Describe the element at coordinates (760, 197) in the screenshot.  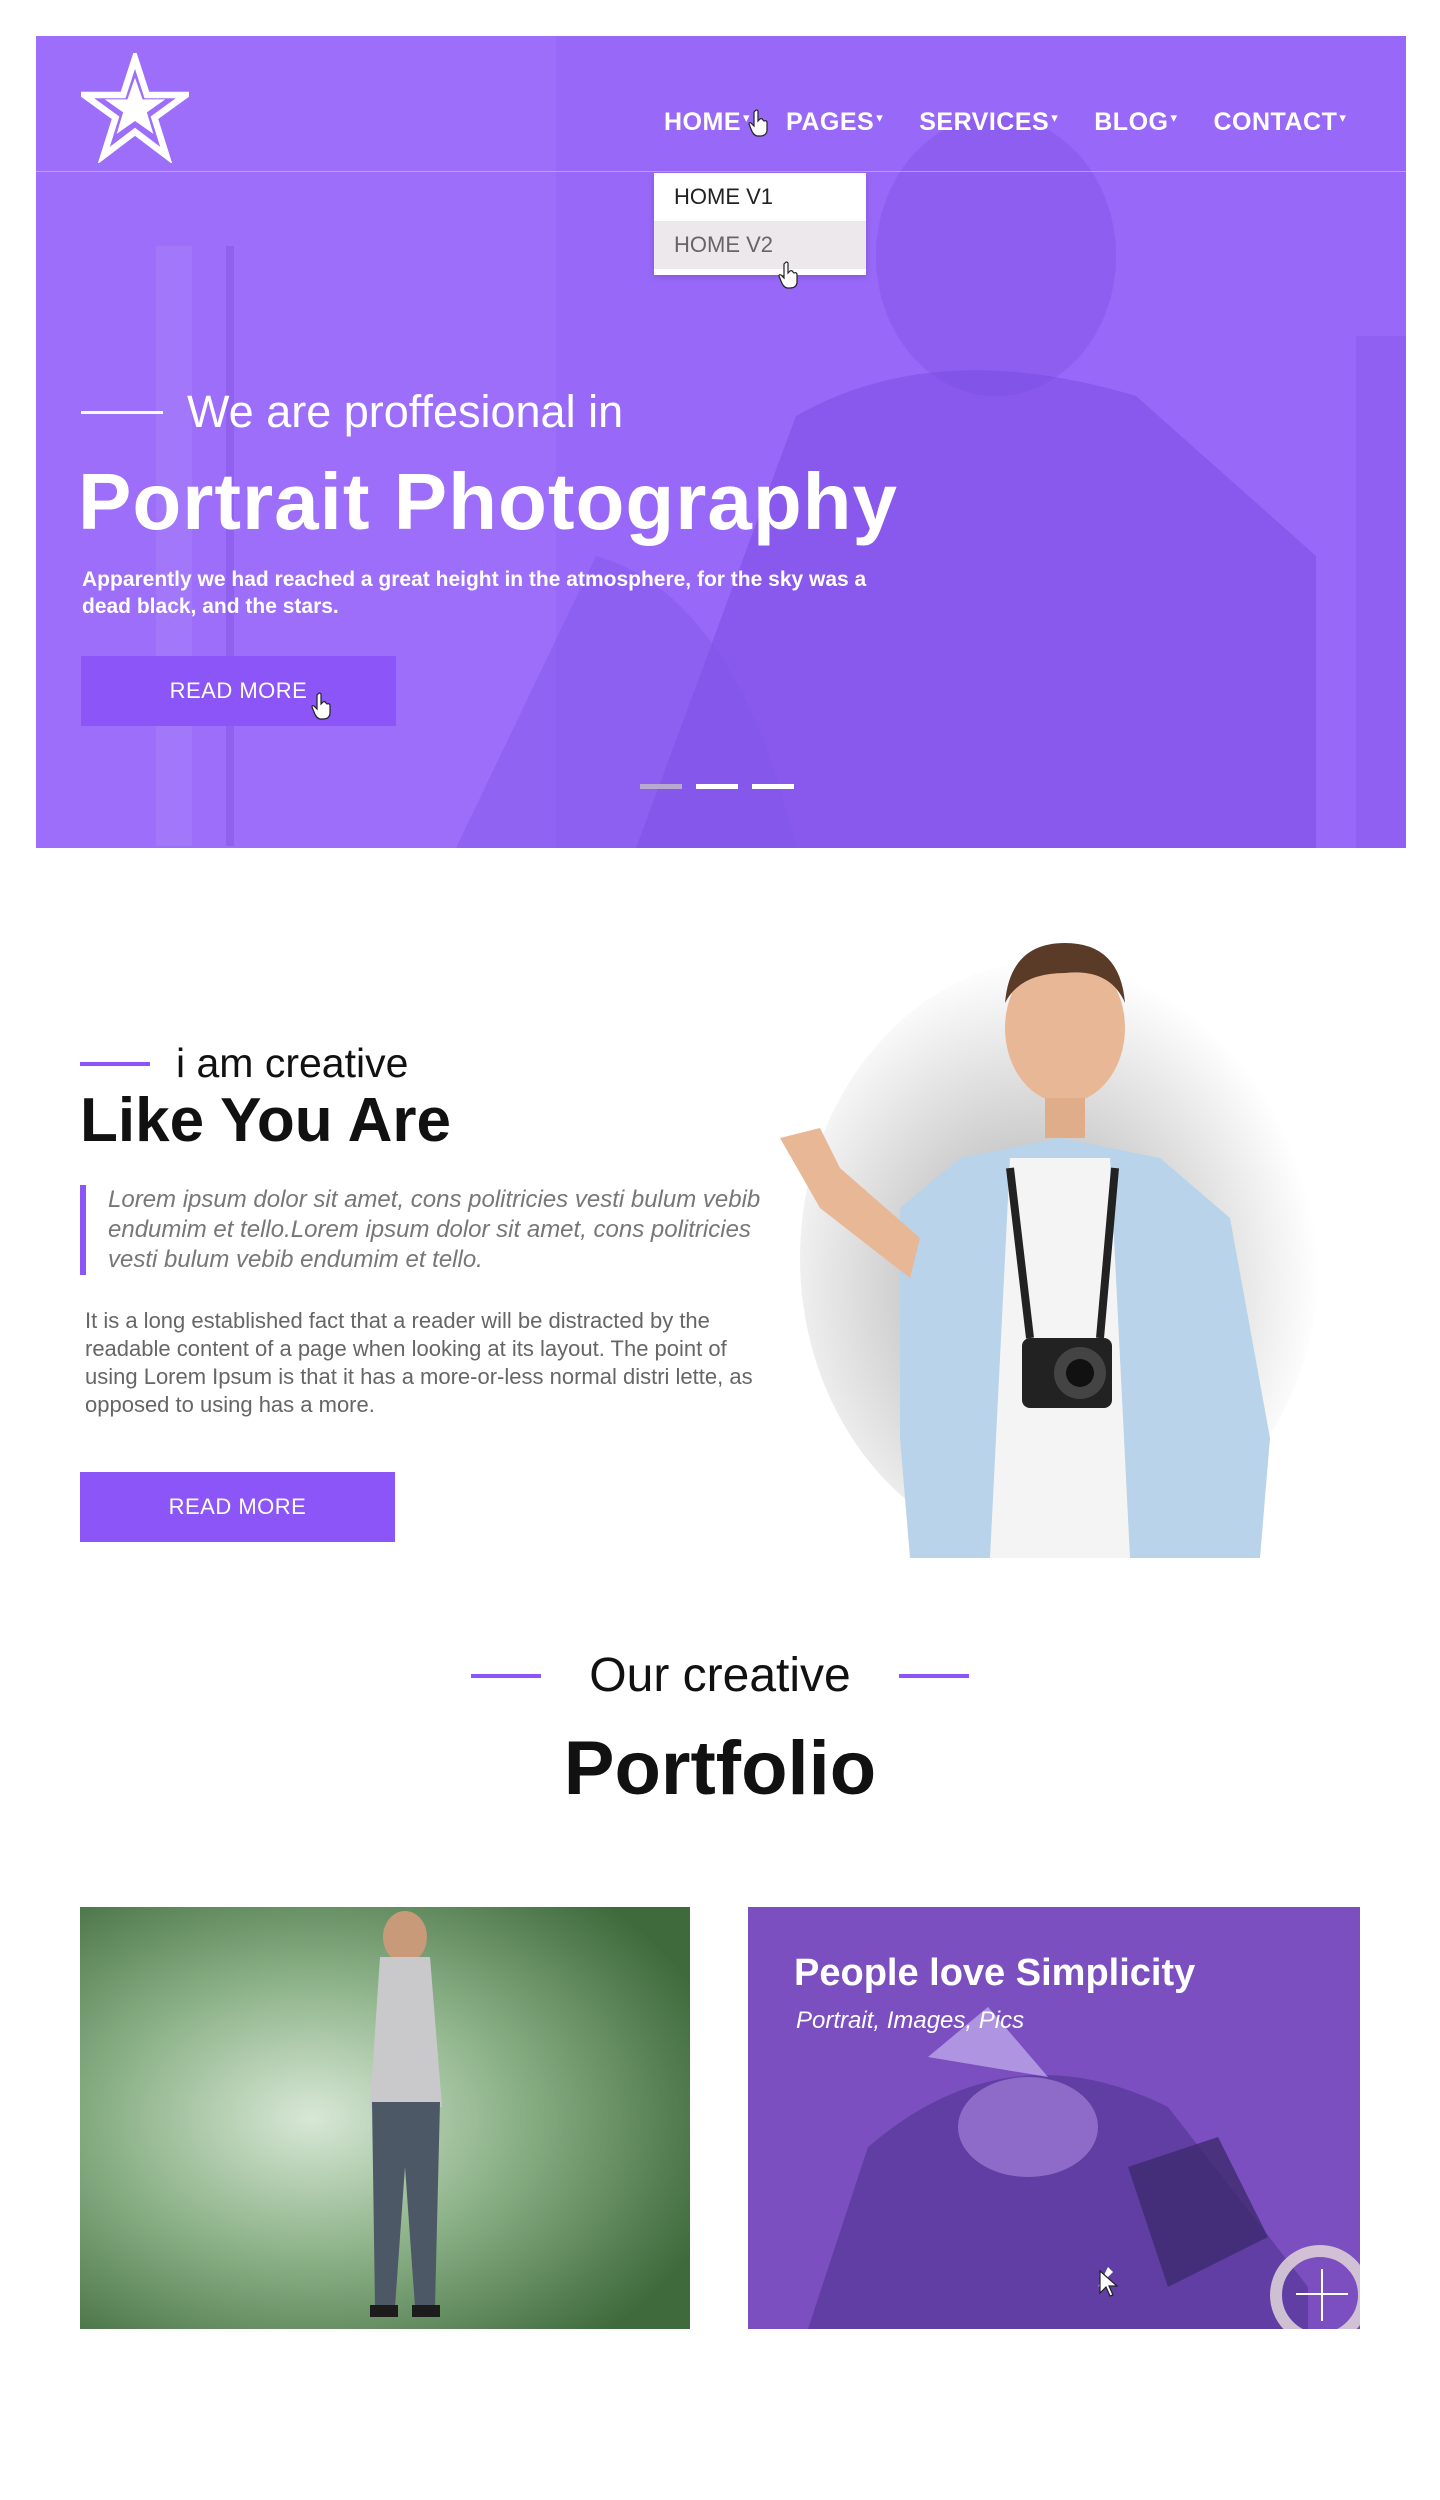
I see `dropdown-item-home-v1: HOME V1` at that location.